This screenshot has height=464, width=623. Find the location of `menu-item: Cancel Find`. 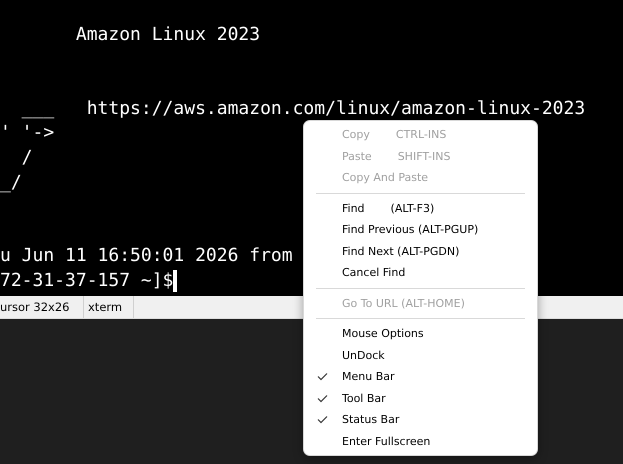

menu-item: Cancel Find is located at coordinates (420, 273).